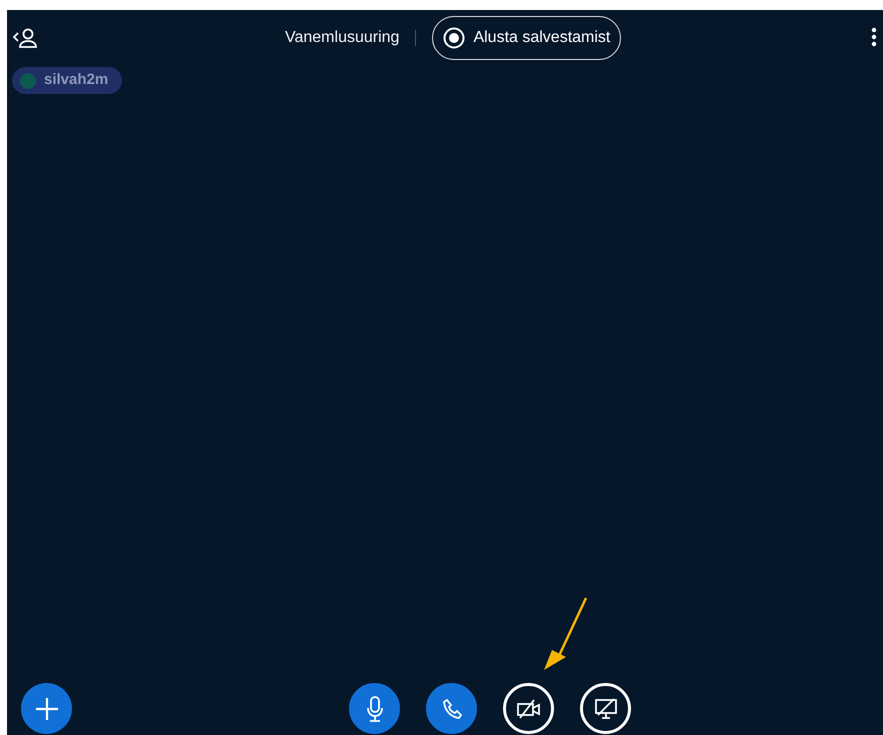 This screenshot has height=735, width=883. Describe the element at coordinates (342, 38) in the screenshot. I see `meeting-title: Vanemlusuuring` at that location.